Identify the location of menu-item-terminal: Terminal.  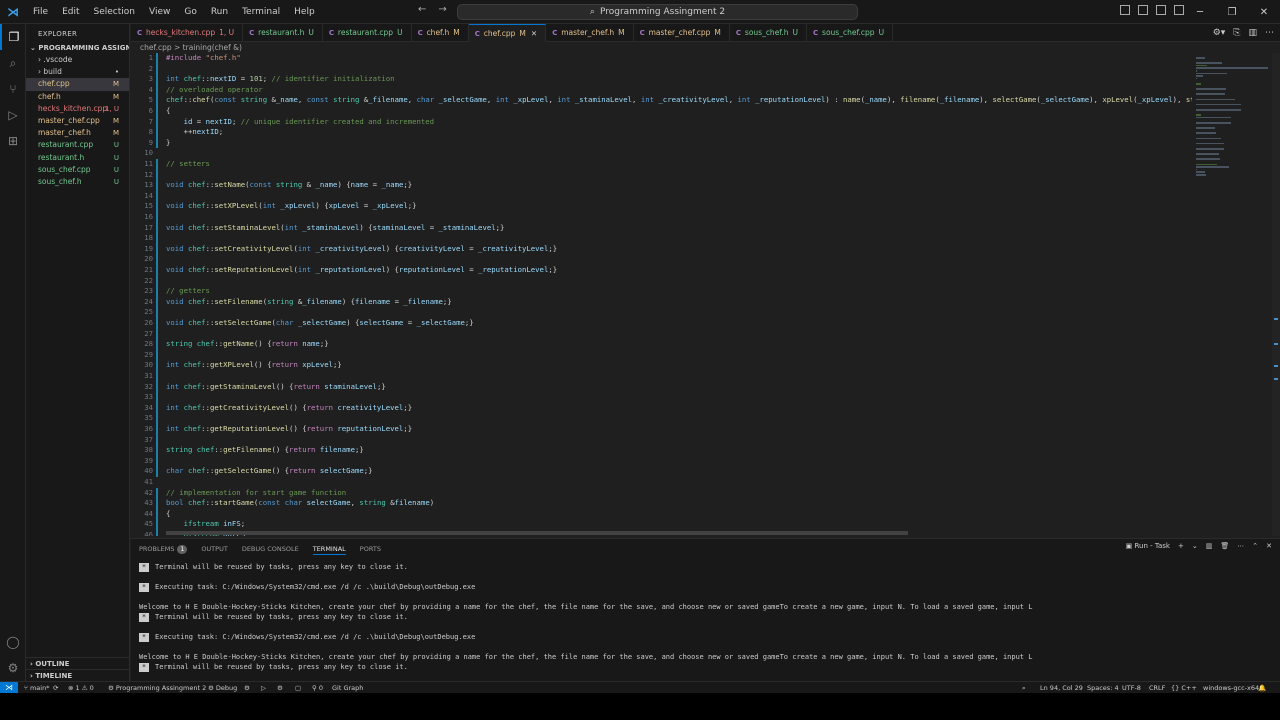
(261, 12).